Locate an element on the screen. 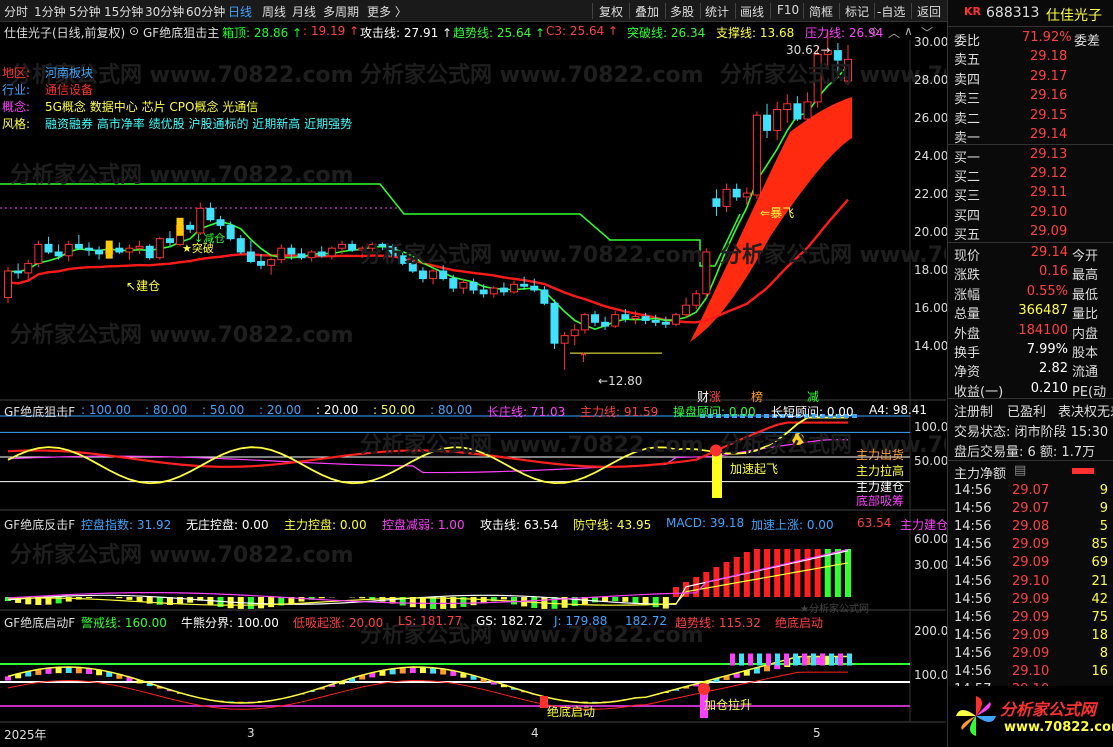 The image size is (1113, 747). region-value: 河南板块 is located at coordinates (69, 72).